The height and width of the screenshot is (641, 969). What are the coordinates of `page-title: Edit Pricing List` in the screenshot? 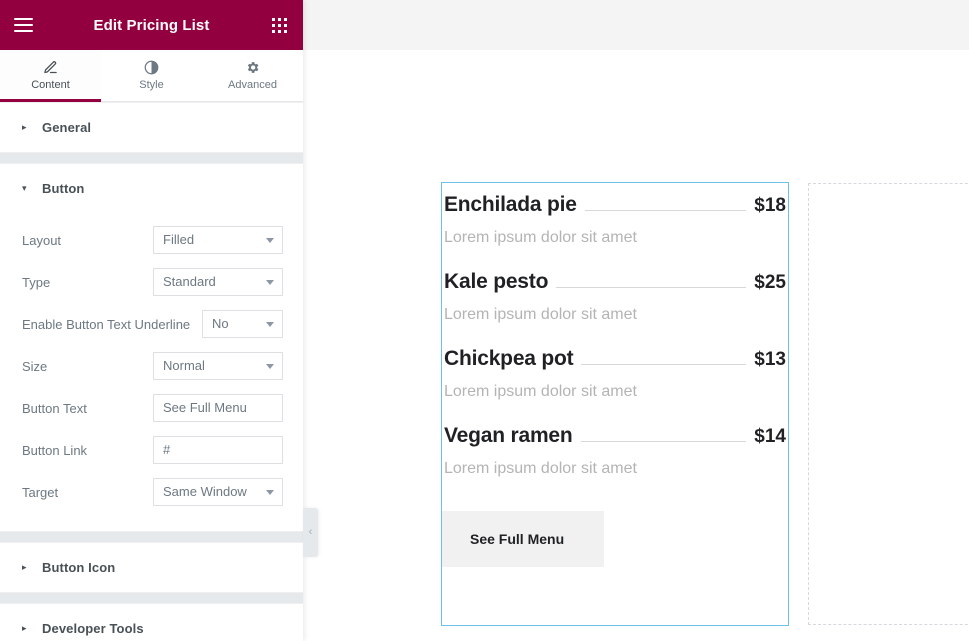 It's located at (151, 25).